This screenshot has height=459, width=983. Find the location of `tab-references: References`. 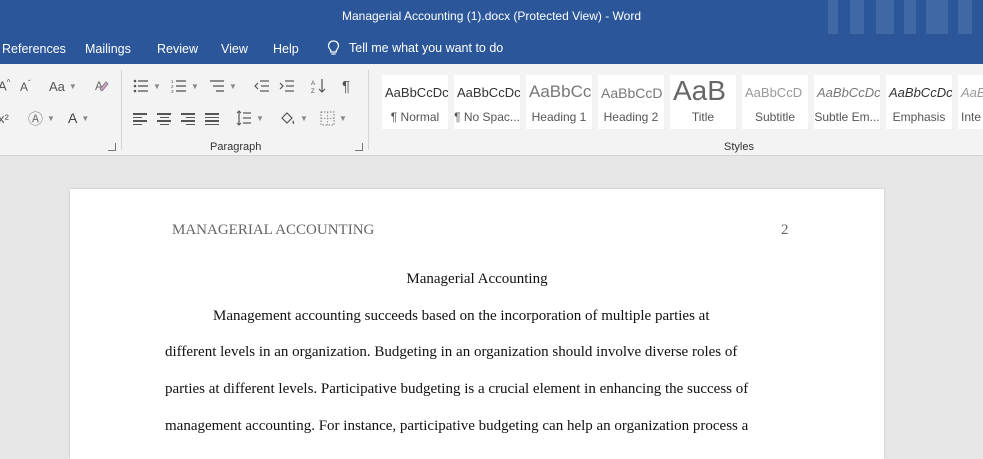

tab-references: References is located at coordinates (34, 49).